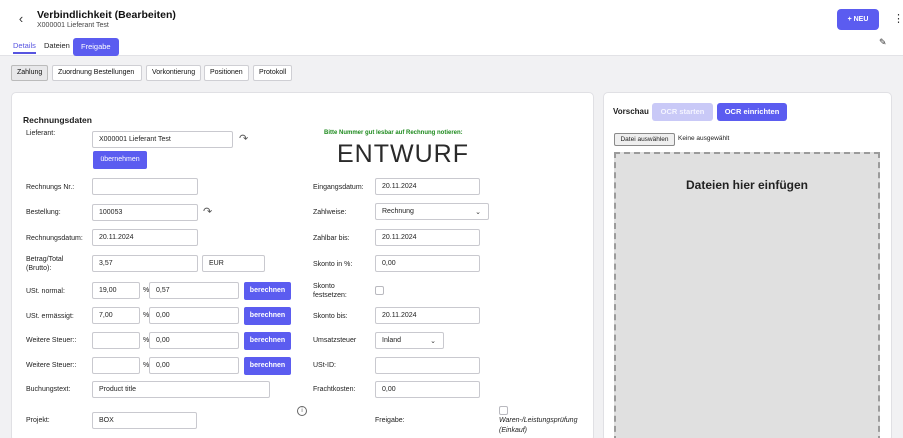 The height and width of the screenshot is (438, 903). I want to click on frachtkosten-label: Frachtkosten:, so click(334, 389).